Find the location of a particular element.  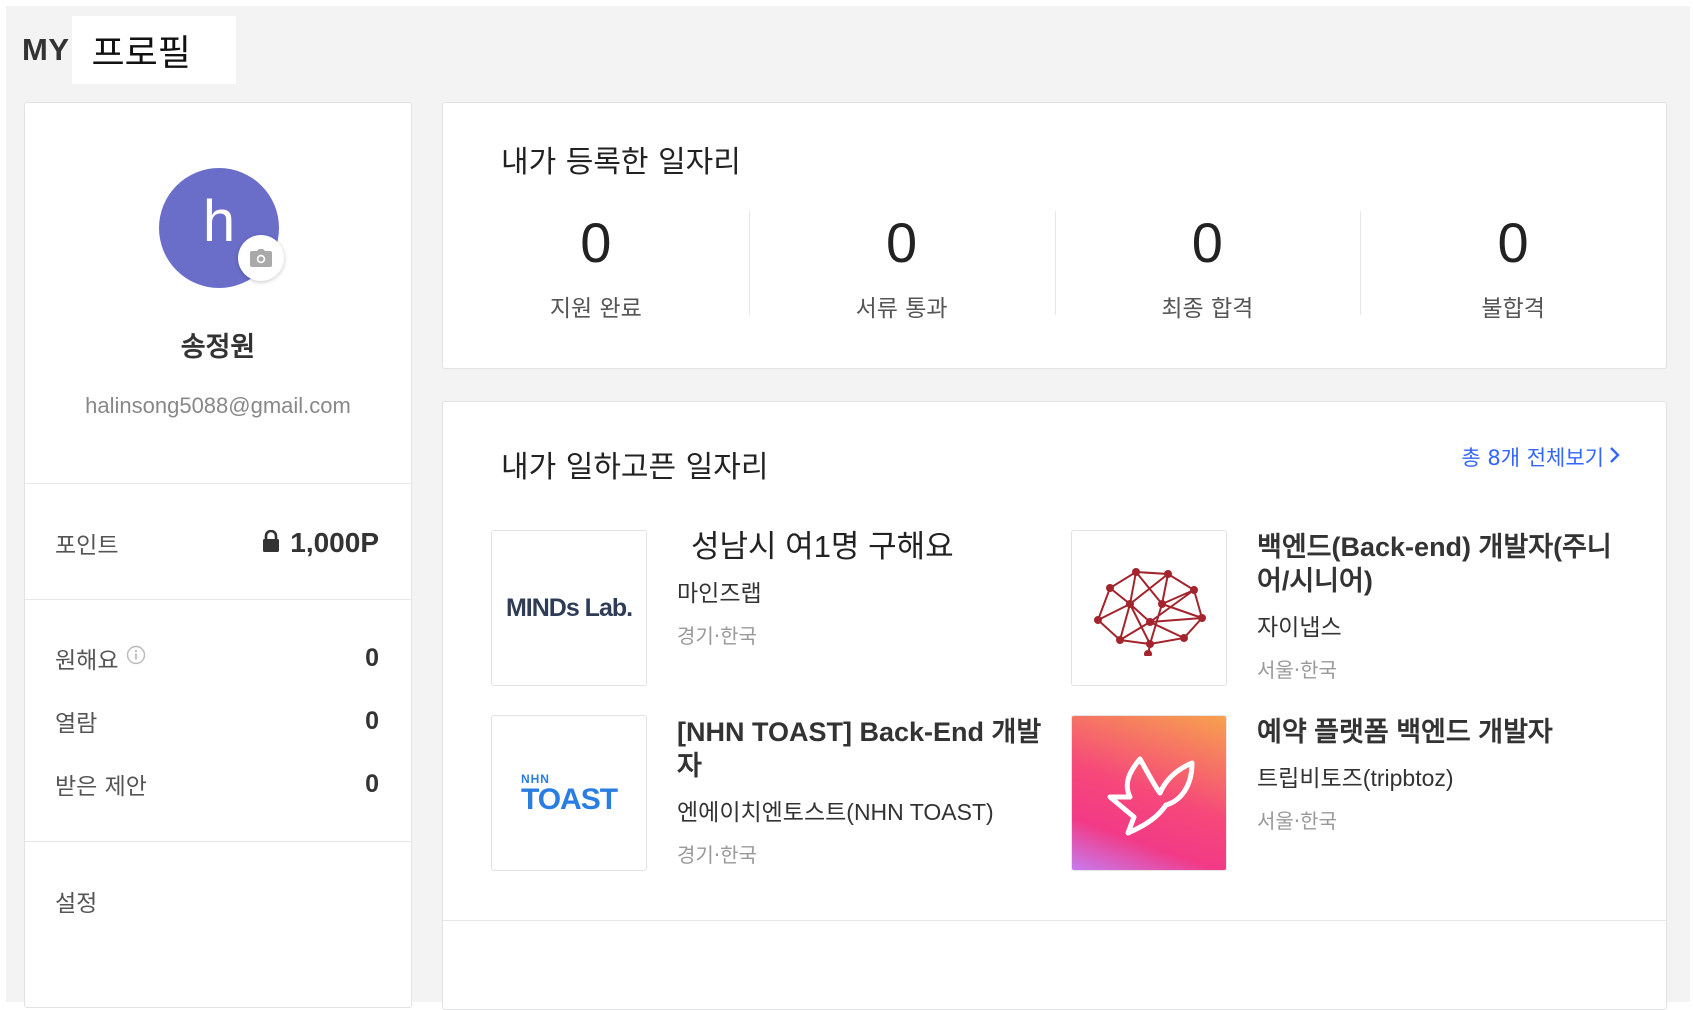

stat-passed-documents: 0 서류 통과 is located at coordinates (901, 266).